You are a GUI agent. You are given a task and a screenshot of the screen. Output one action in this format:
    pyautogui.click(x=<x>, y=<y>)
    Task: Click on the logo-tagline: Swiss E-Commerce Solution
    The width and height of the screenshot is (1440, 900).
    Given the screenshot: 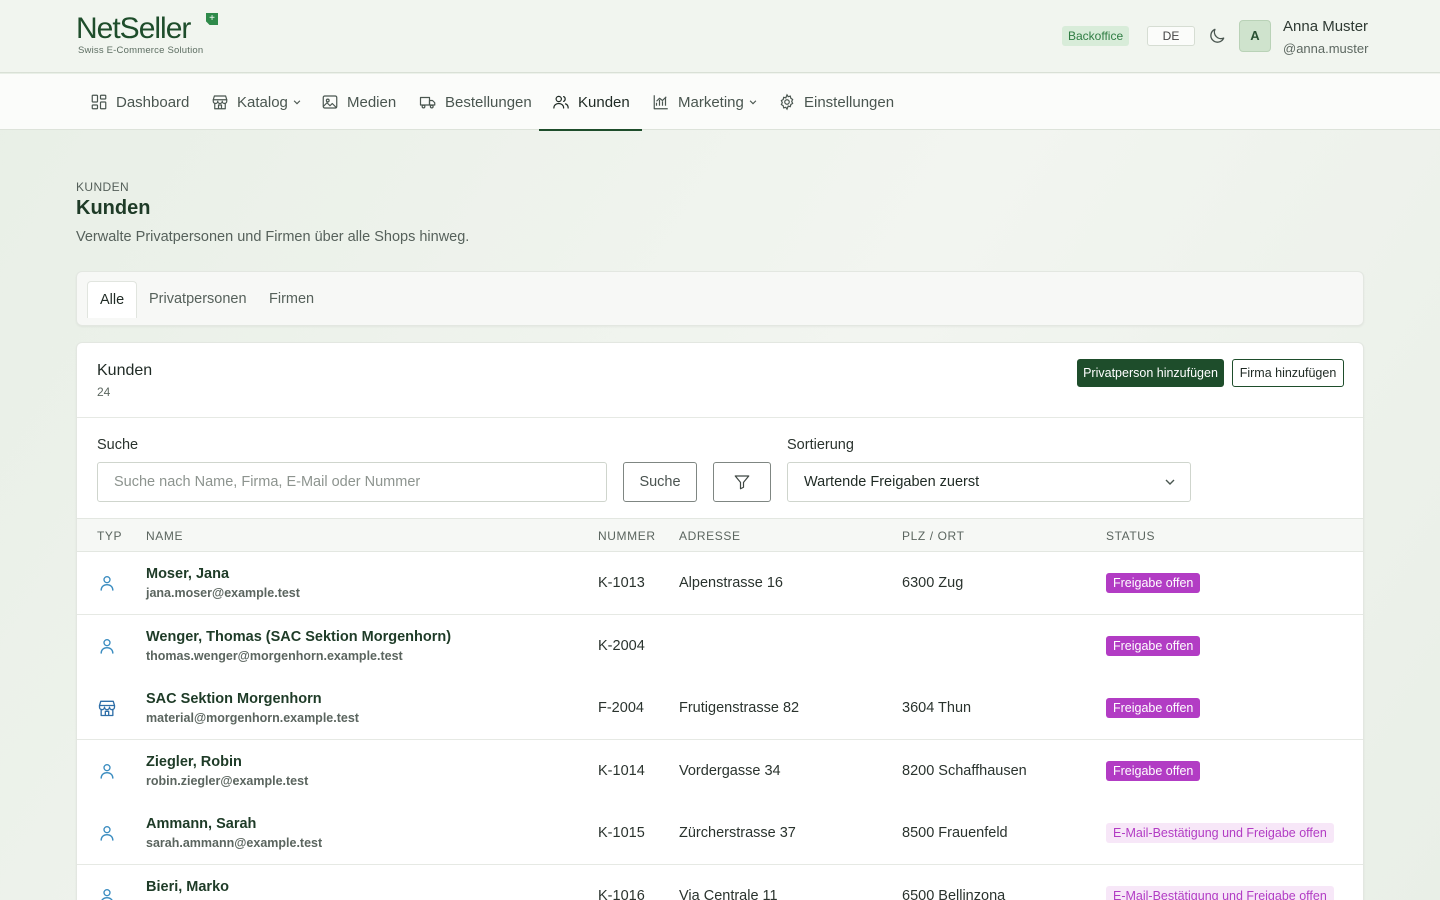 What is the action you would take?
    pyautogui.click(x=141, y=50)
    